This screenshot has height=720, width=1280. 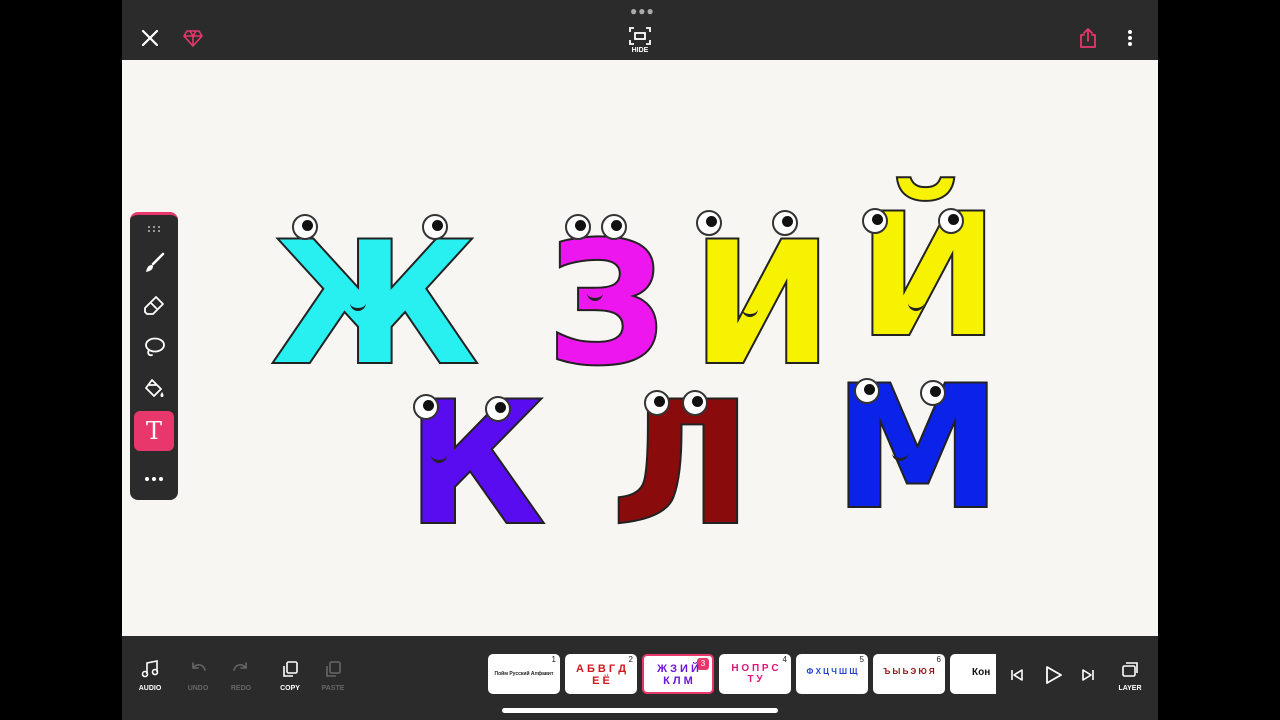 I want to click on letter-character: М, so click(x=917, y=448).